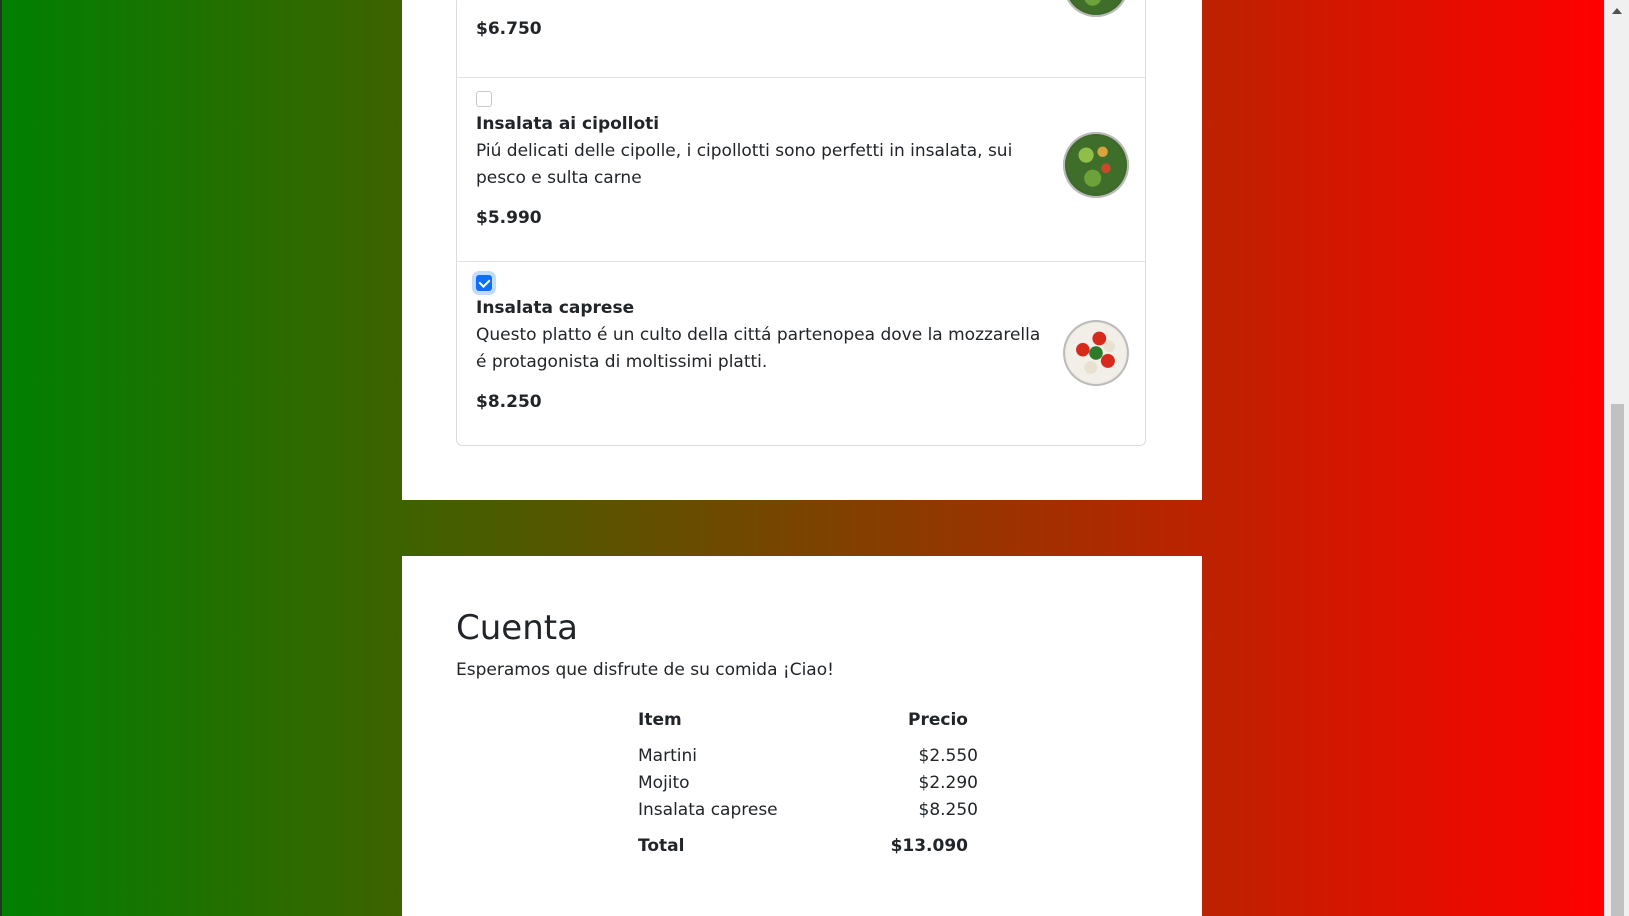  I want to click on bill-header-item: Item, so click(660, 720).